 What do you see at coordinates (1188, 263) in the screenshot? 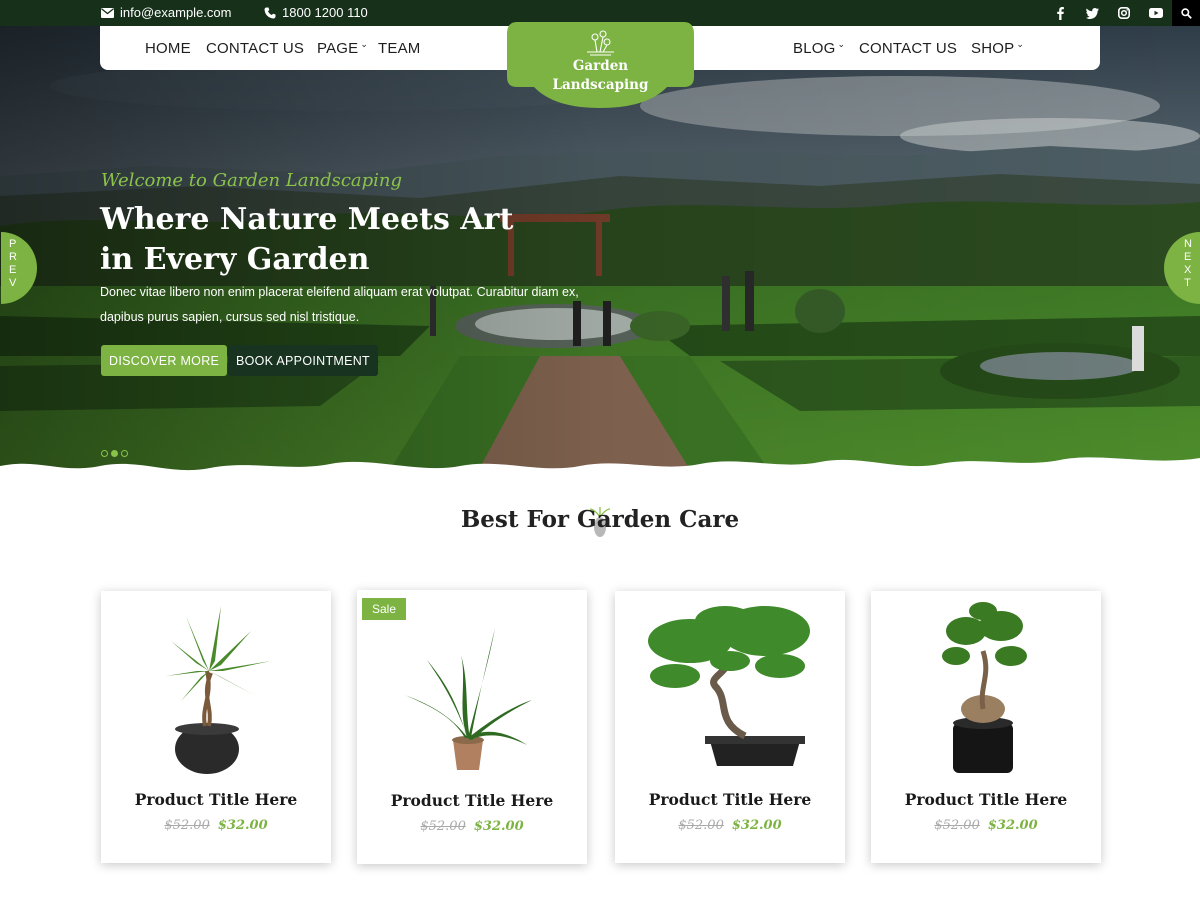
I see `next-label: NEXT` at bounding box center [1188, 263].